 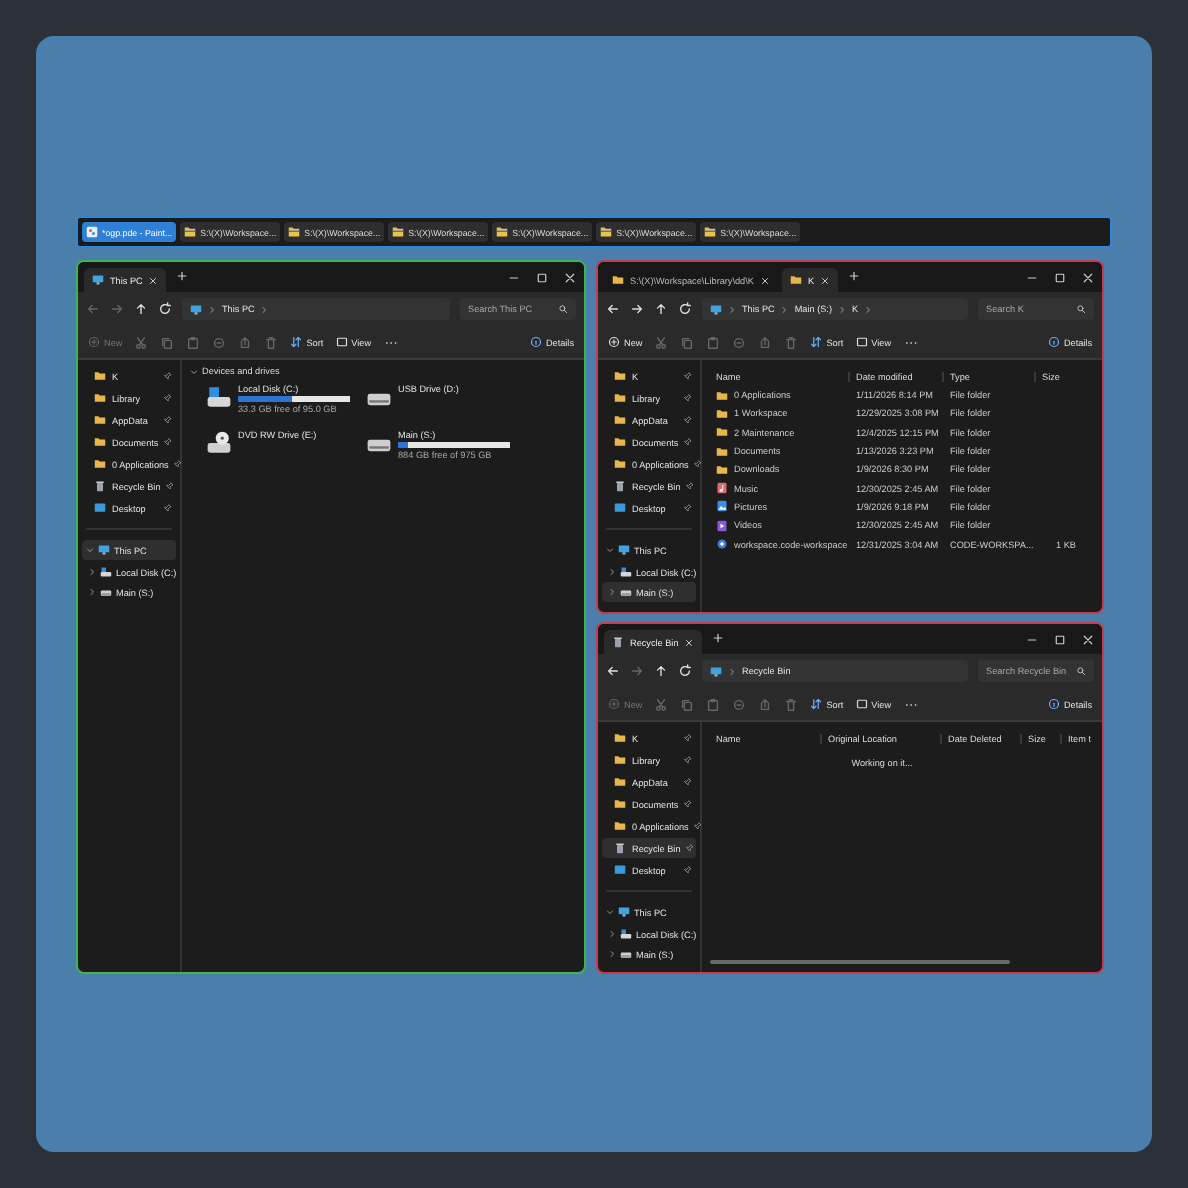 I want to click on disc-drive-icon, so click(x=219, y=443).